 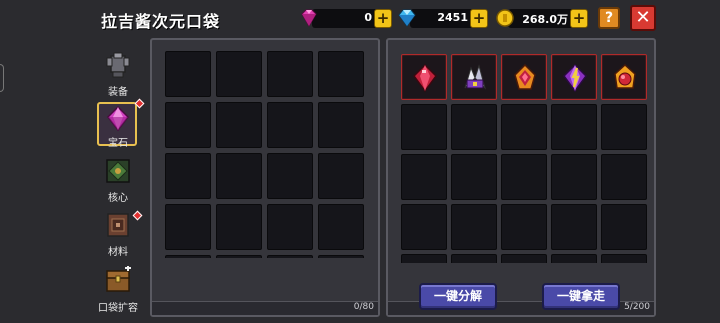 I want to click on gem-capacity-count: 5/200, so click(x=637, y=307).